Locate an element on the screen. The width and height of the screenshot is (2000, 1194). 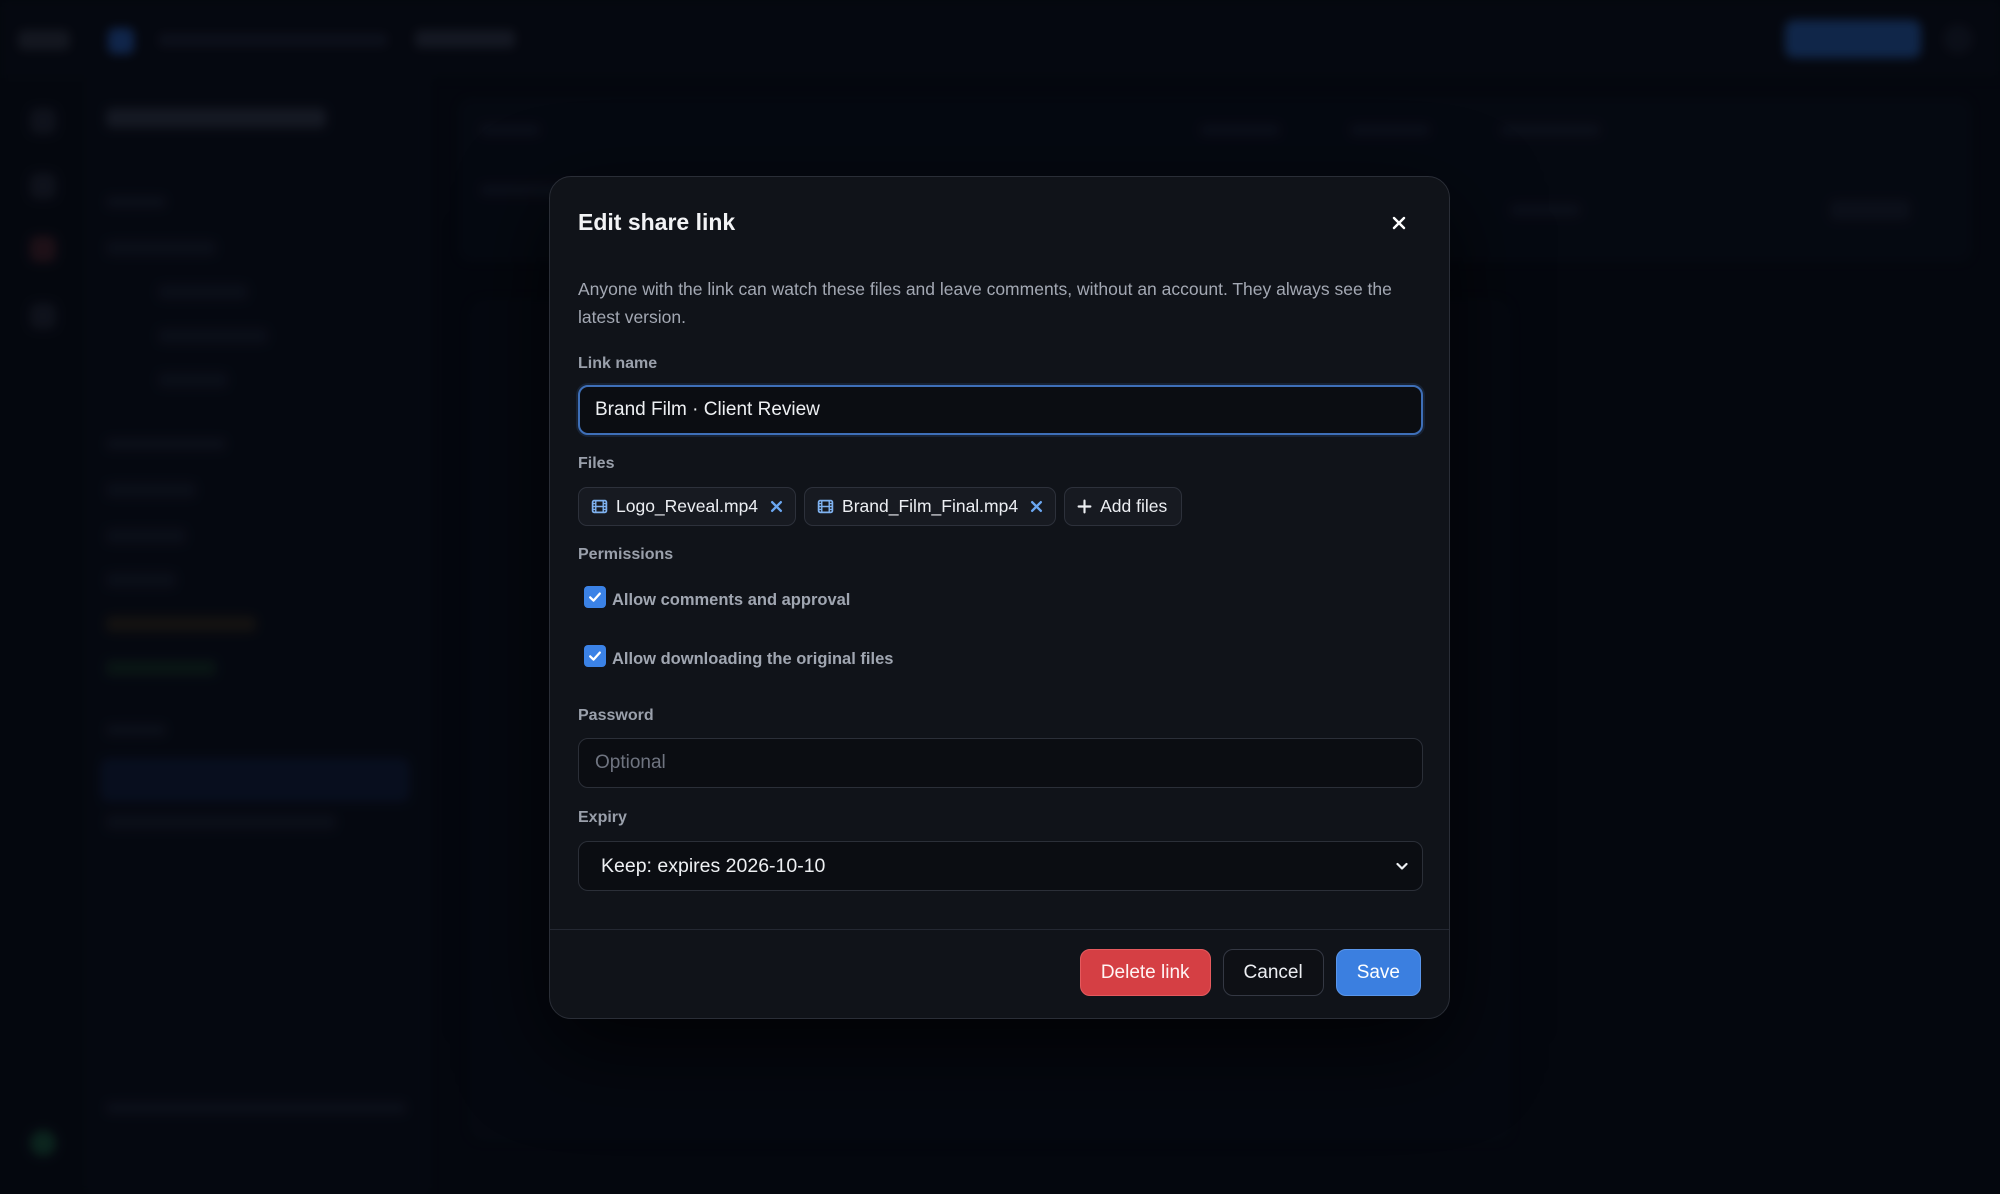
permission-download-option: Allow downloading the original files is located at coordinates (738, 656).